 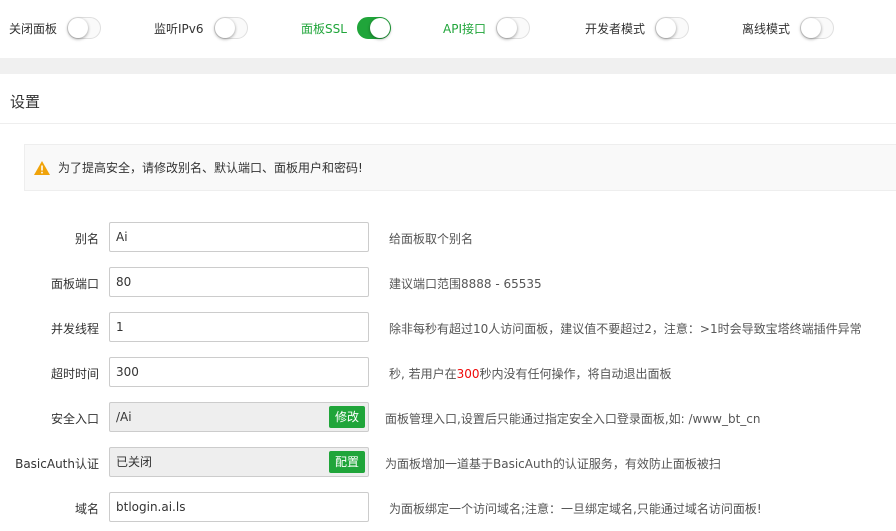 I want to click on entry-value: /Ai, so click(x=124, y=417).